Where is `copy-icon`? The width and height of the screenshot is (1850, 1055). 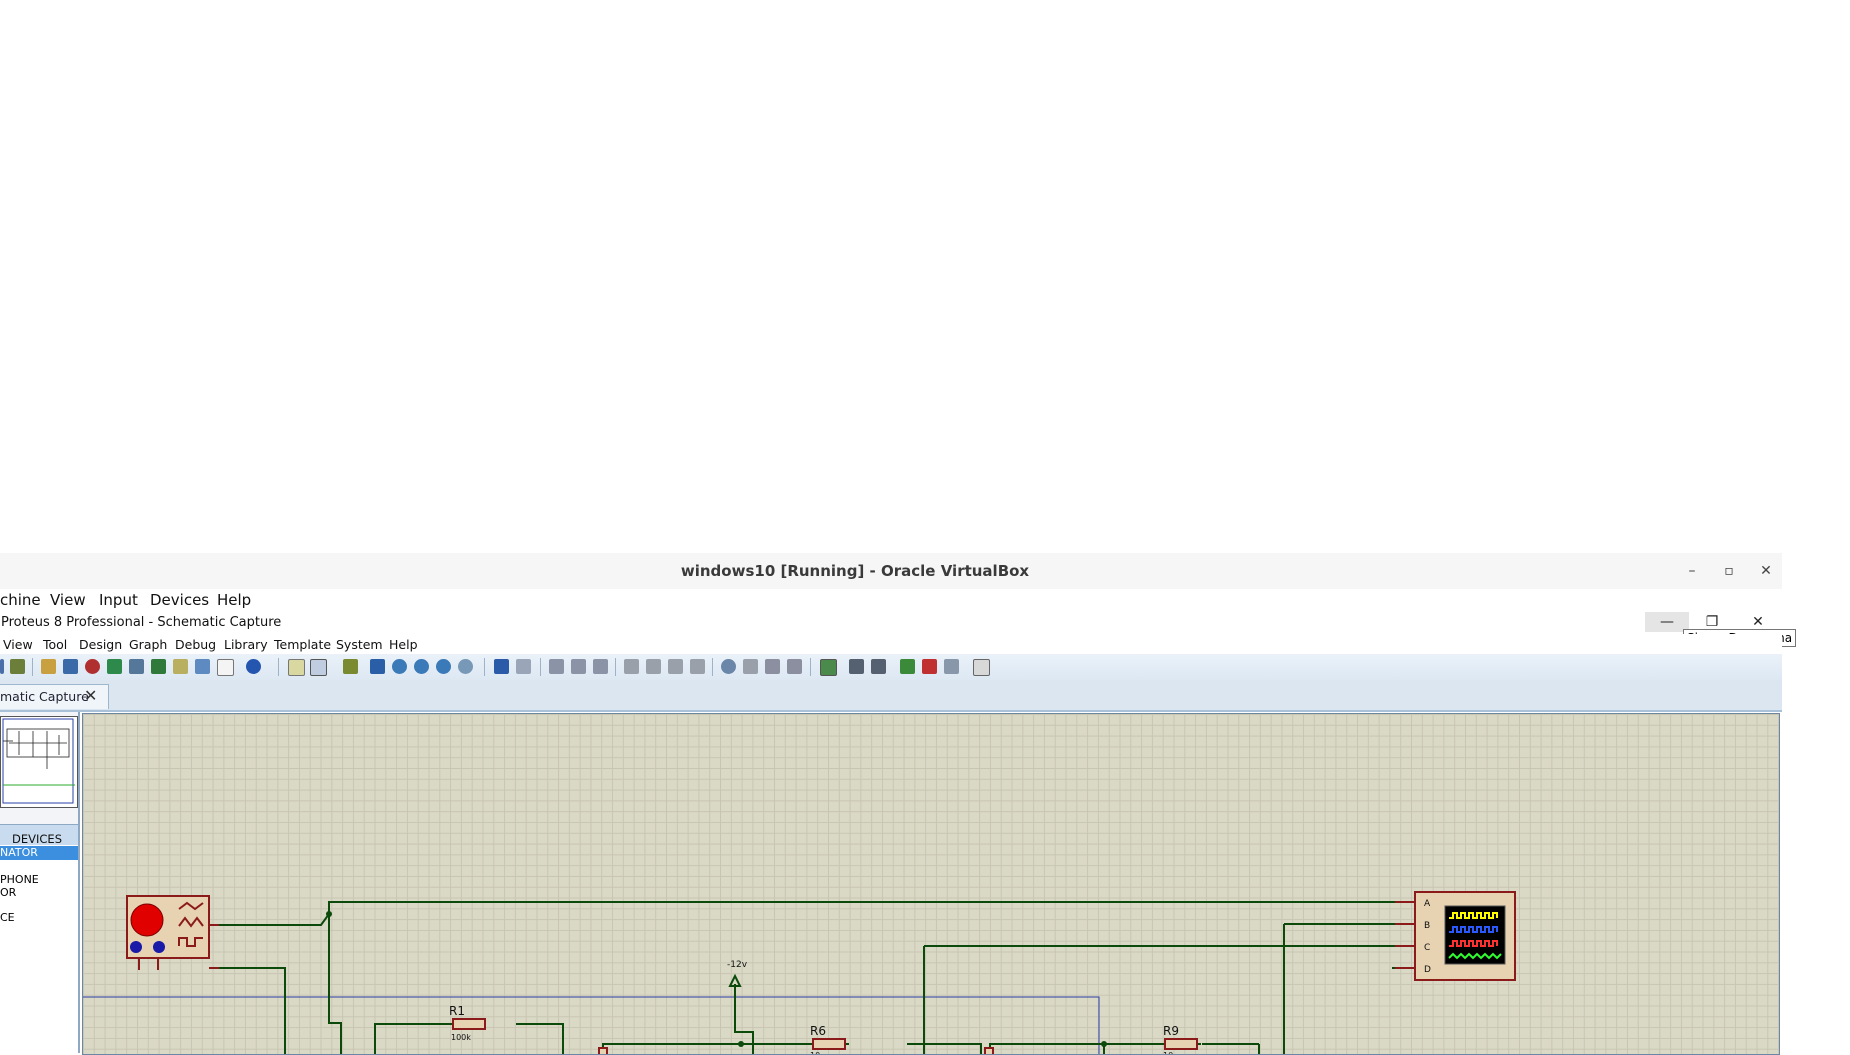
copy-icon is located at coordinates (578, 666).